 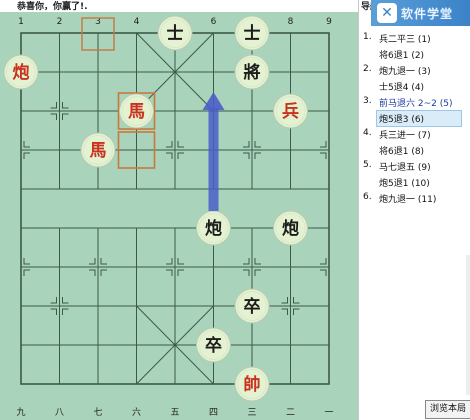 What do you see at coordinates (411, 38) in the screenshot?
I see `move-list-item: 1. 兵二平三 (1)` at bounding box center [411, 38].